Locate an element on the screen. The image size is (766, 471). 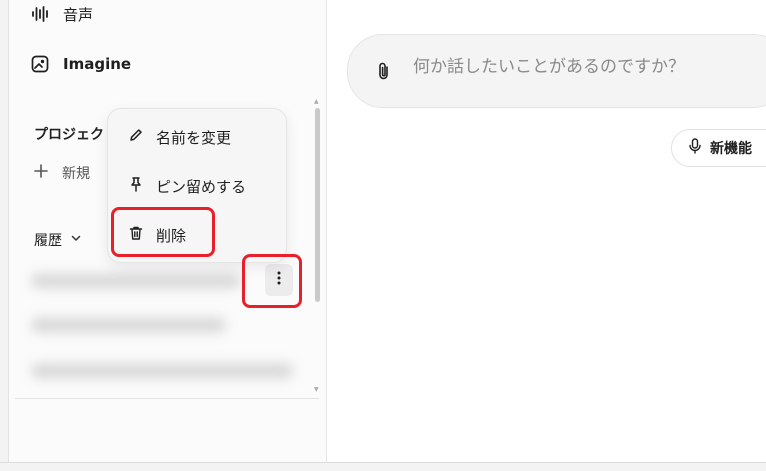
waveform-icon is located at coordinates (40, 14).